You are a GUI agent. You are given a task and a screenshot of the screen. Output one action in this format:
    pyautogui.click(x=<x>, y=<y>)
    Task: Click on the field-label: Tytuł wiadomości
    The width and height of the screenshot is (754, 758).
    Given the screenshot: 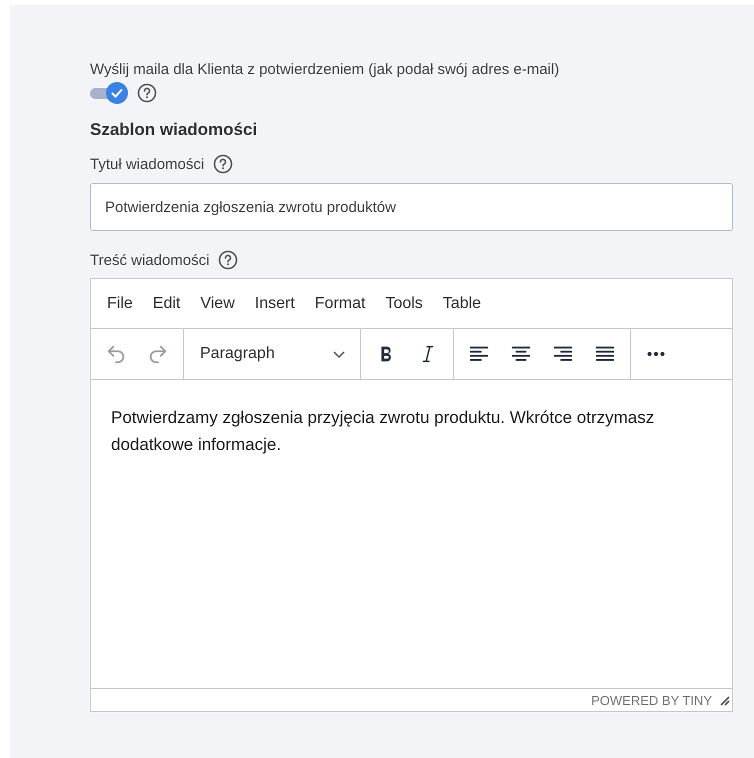 What is the action you would take?
    pyautogui.click(x=147, y=164)
    